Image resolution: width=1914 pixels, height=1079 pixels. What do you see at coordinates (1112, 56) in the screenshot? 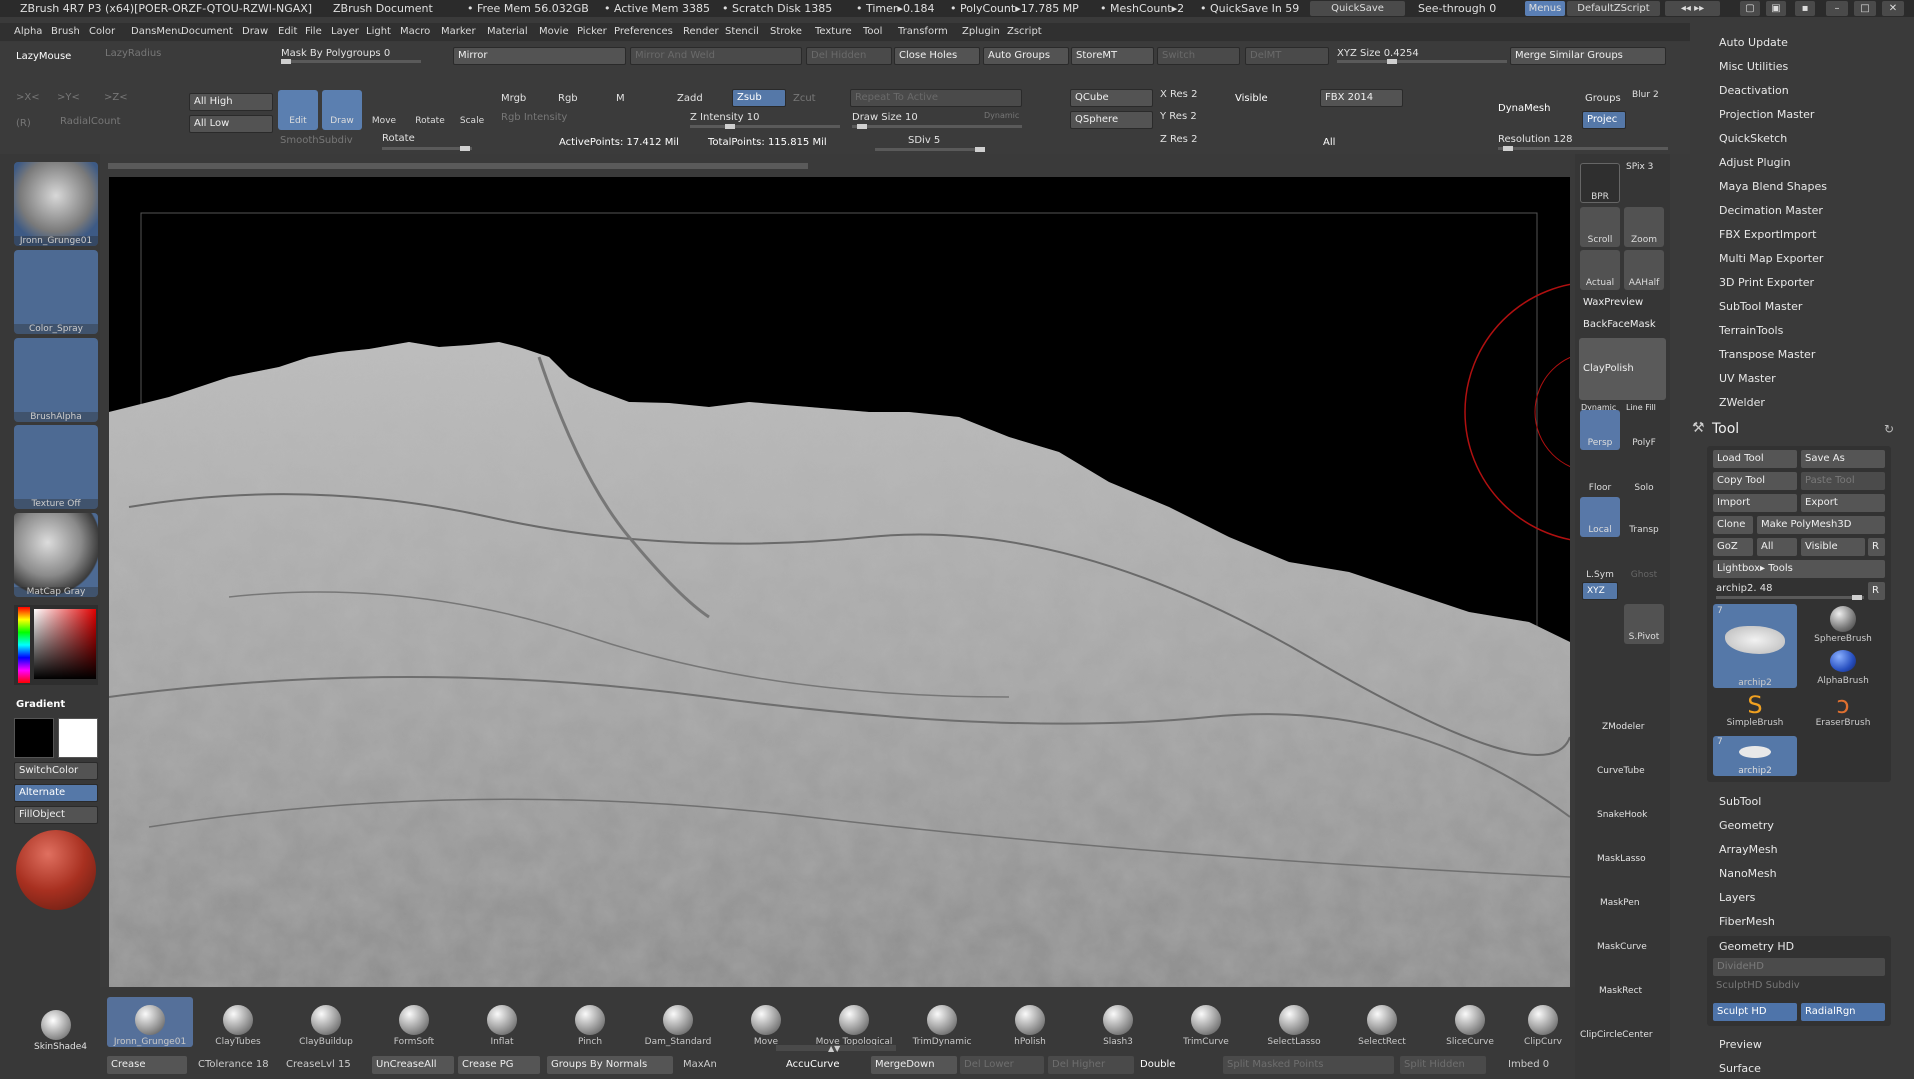
I see `storemt-button: StoreMT` at bounding box center [1112, 56].